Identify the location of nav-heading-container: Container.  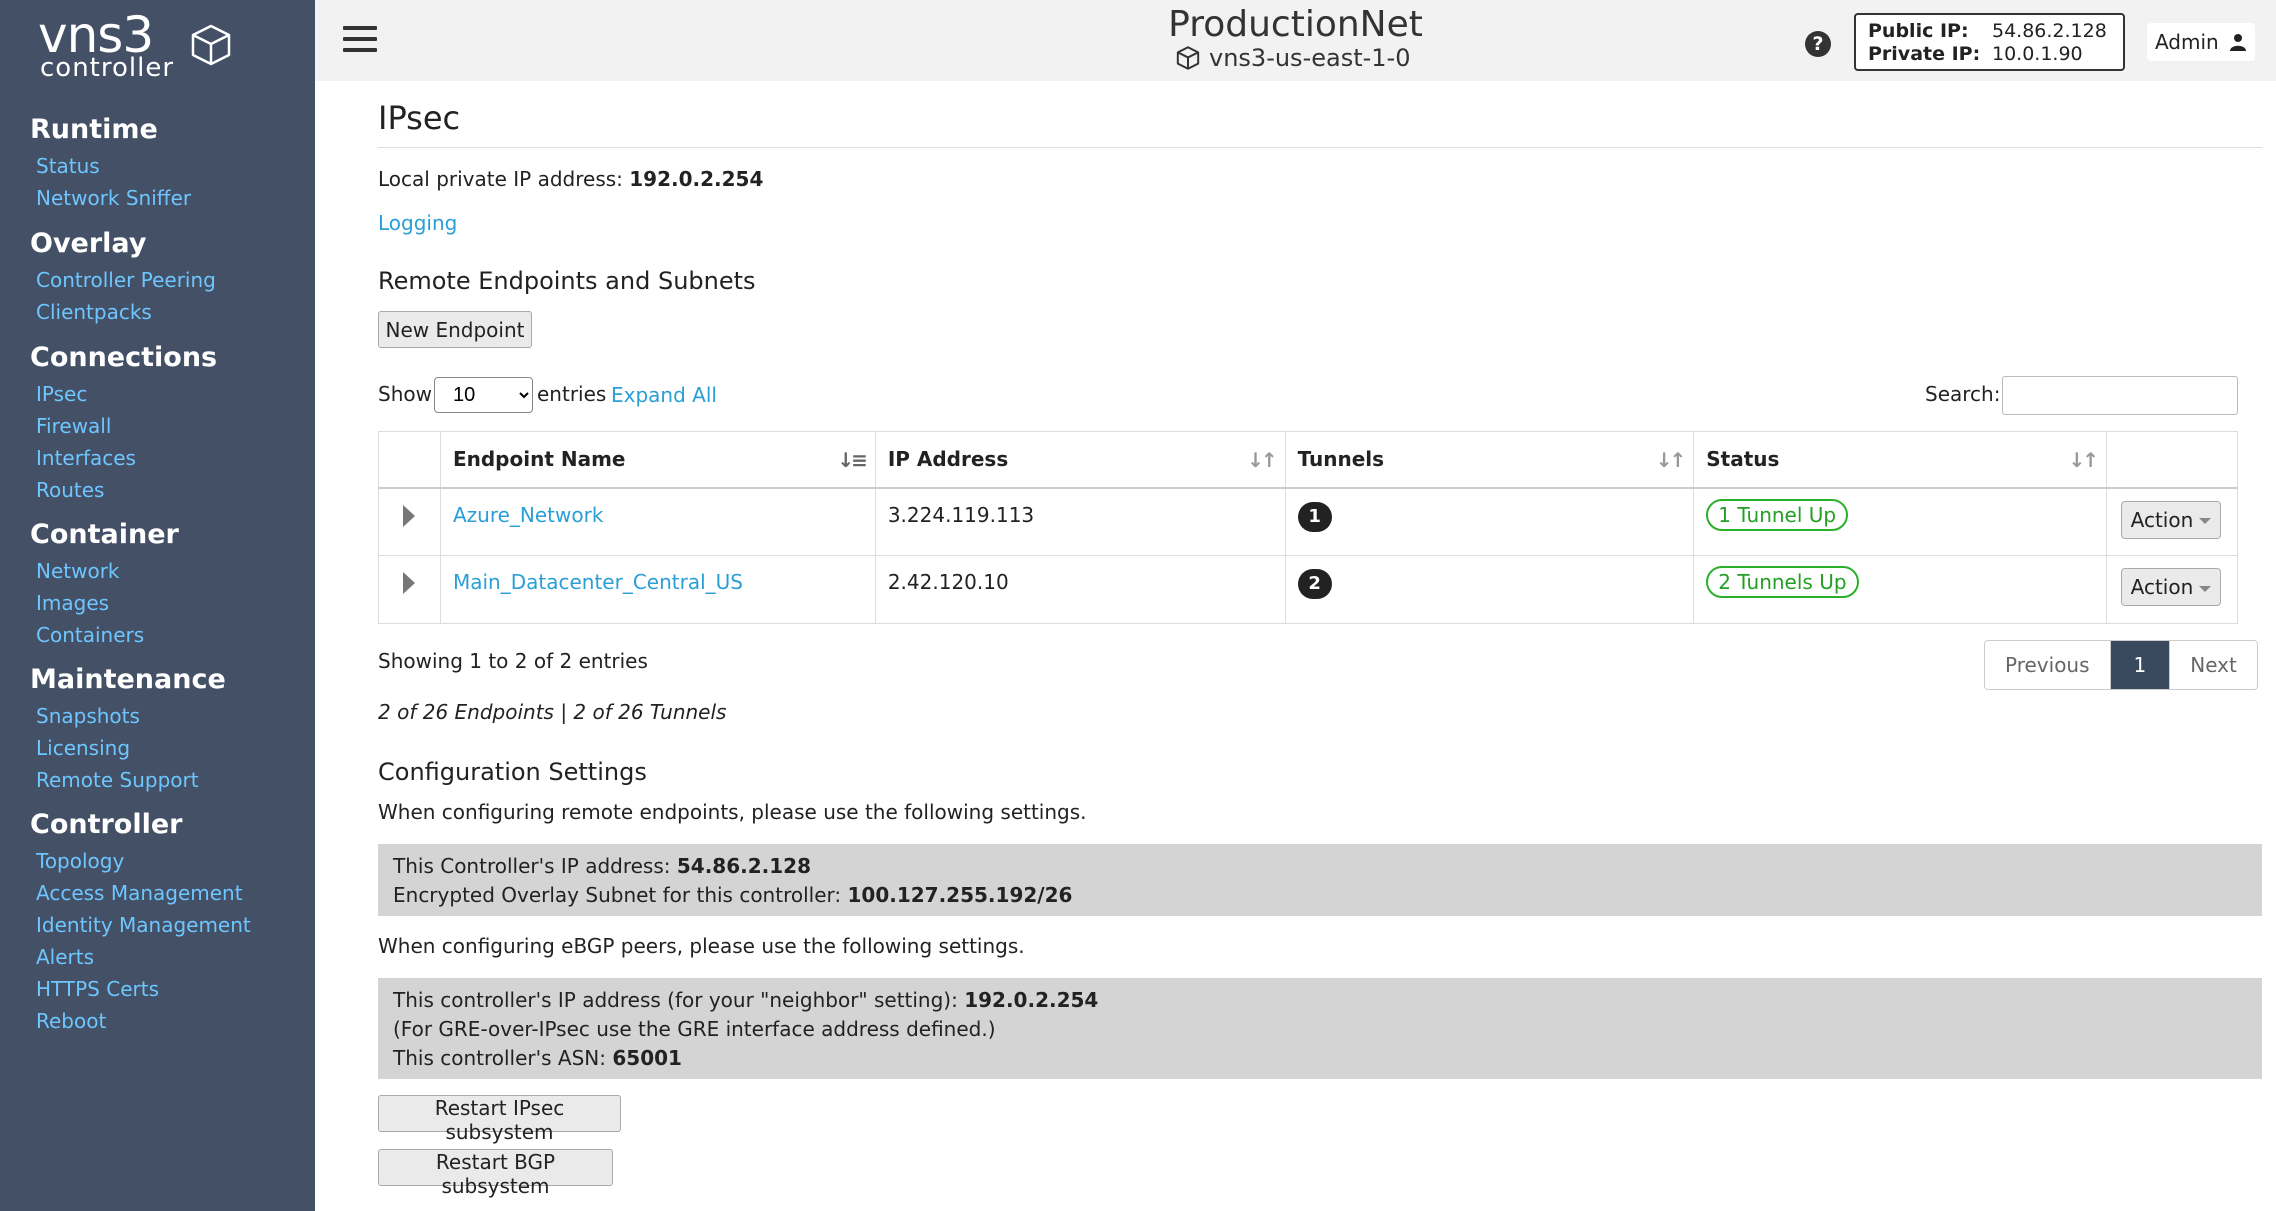
(104, 534).